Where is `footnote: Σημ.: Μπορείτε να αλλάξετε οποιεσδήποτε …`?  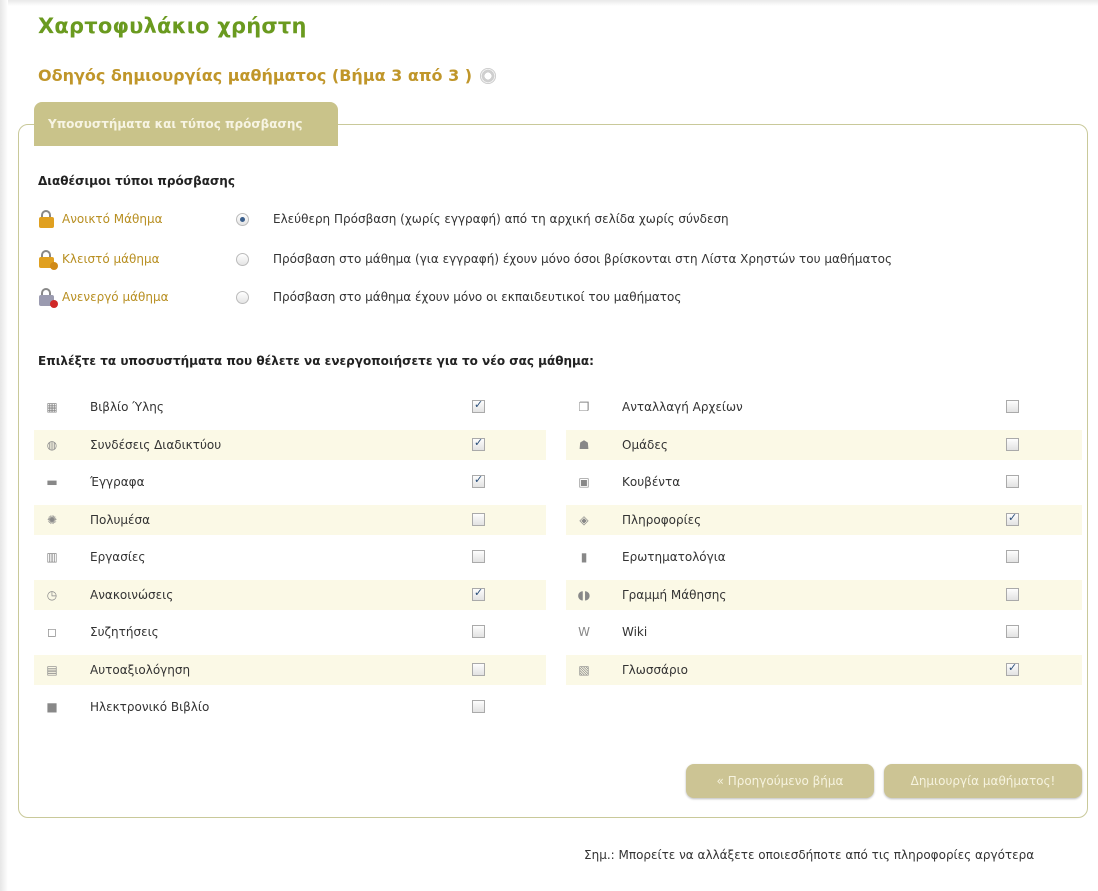
footnote: Σημ.: Μπορείτε να αλλάξετε οποιεσδήποτε … is located at coordinates (809, 855).